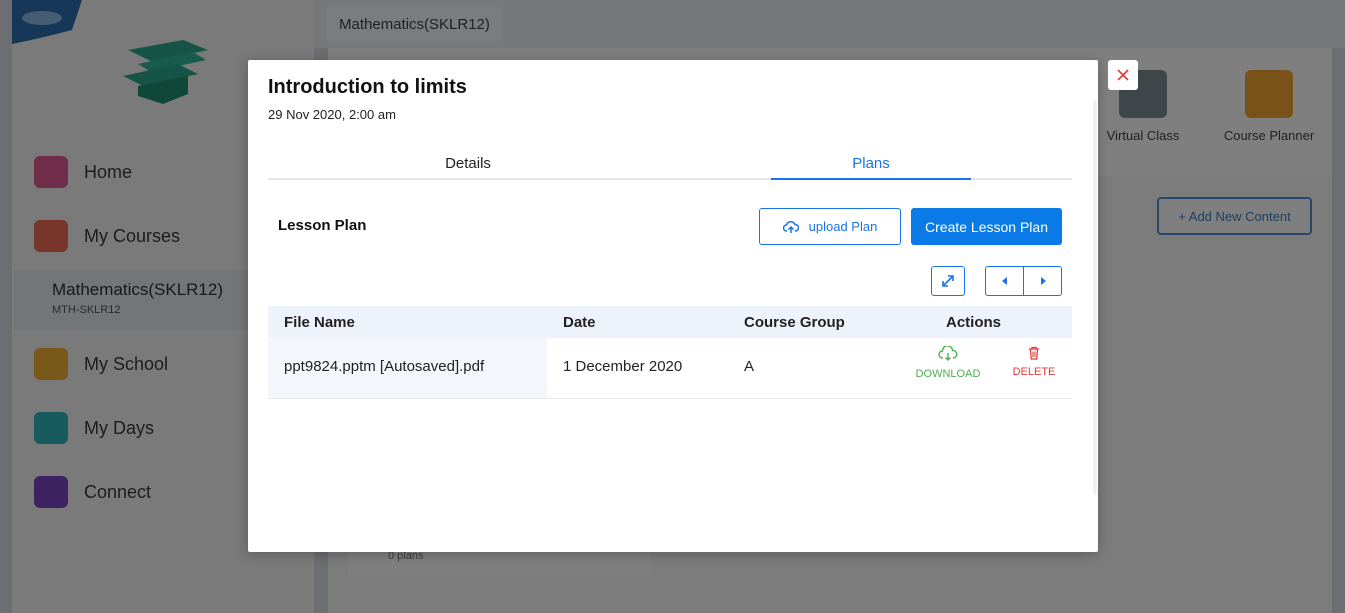  What do you see at coordinates (332, 114) in the screenshot?
I see `modal-date: 29 Nov 2020, 2:00 am` at bounding box center [332, 114].